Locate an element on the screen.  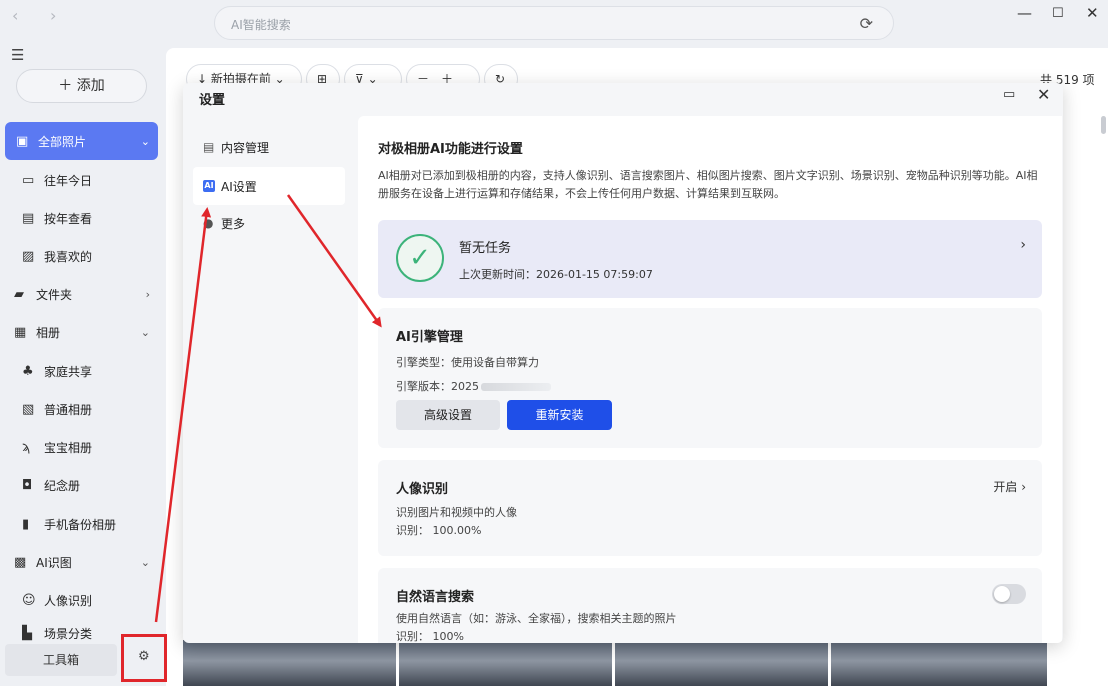
document-icon: ▤ is located at coordinates (209, 147).